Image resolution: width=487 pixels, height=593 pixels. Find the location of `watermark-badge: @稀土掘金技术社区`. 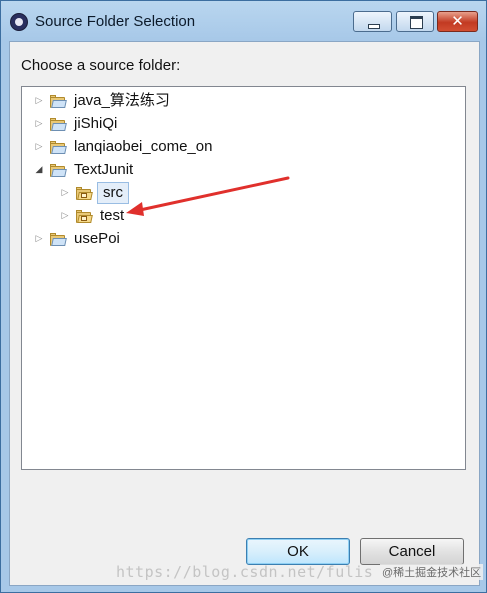

watermark-badge: @稀土掘金技术社区 is located at coordinates (432, 572).